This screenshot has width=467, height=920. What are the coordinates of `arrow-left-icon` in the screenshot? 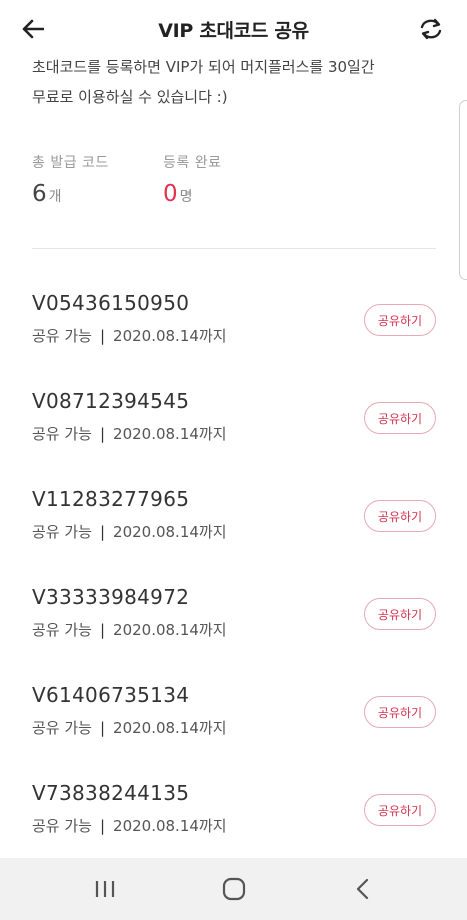 It's located at (33, 29).